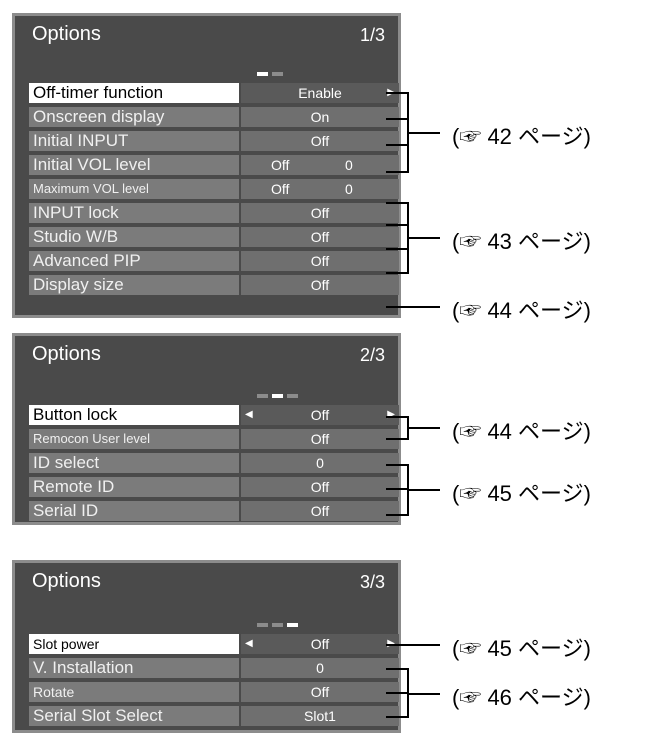 This screenshot has width=649, height=733. What do you see at coordinates (521, 431) in the screenshot?
I see `page-reference-44b: (☞ 44 ページ)` at bounding box center [521, 431].